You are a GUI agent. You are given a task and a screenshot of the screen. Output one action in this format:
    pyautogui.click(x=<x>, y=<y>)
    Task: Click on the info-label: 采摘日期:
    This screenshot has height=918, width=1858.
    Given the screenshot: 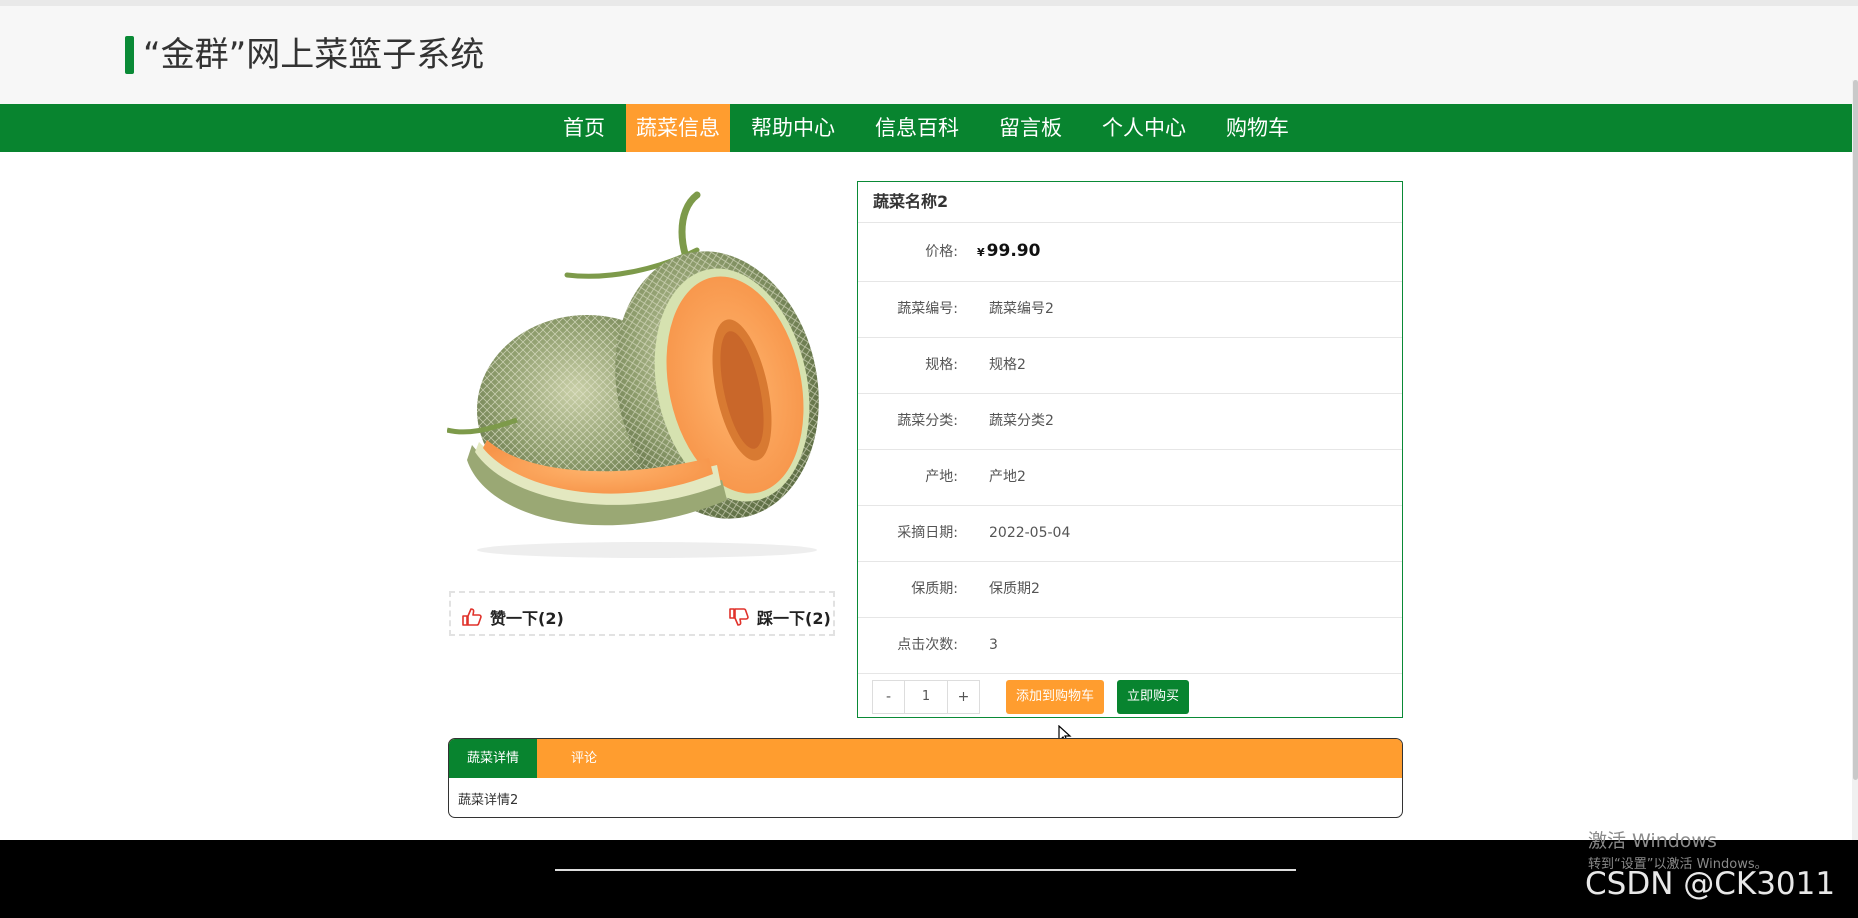 What is the action you would take?
    pyautogui.click(x=927, y=533)
    